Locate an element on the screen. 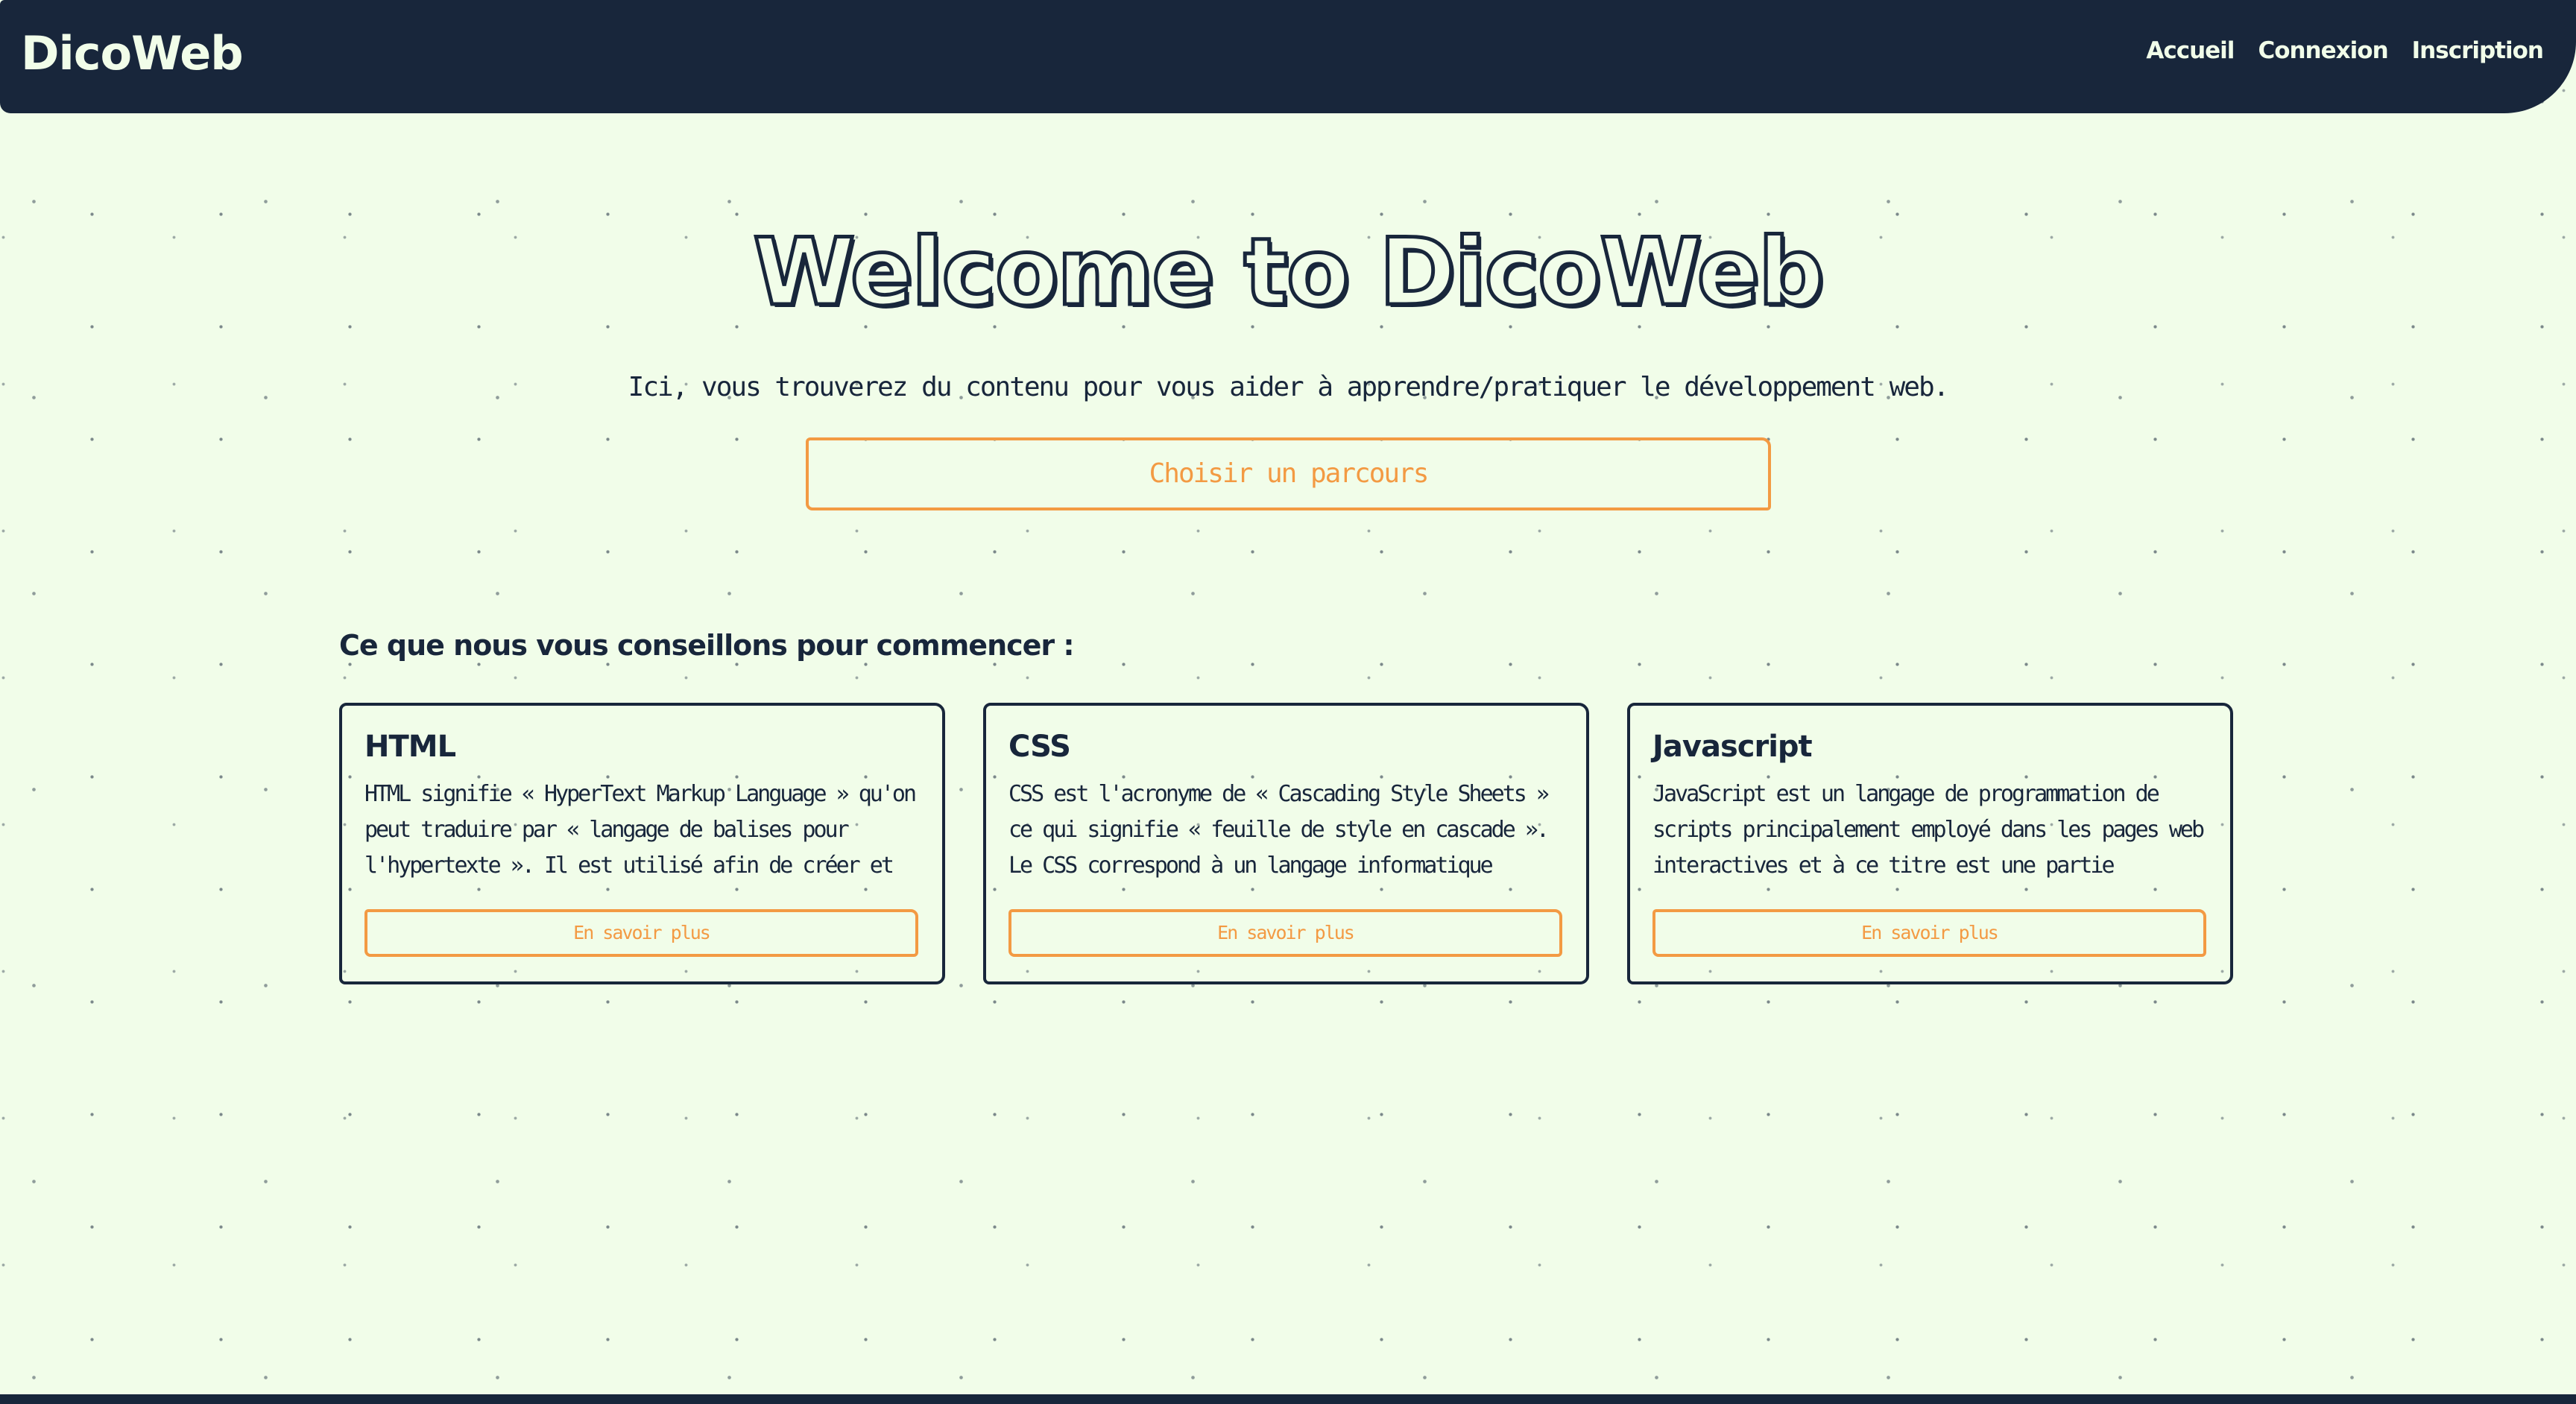 Image resolution: width=2576 pixels, height=1404 pixels. nav-links: Accueil Connexion Inscription is located at coordinates (2345, 51).